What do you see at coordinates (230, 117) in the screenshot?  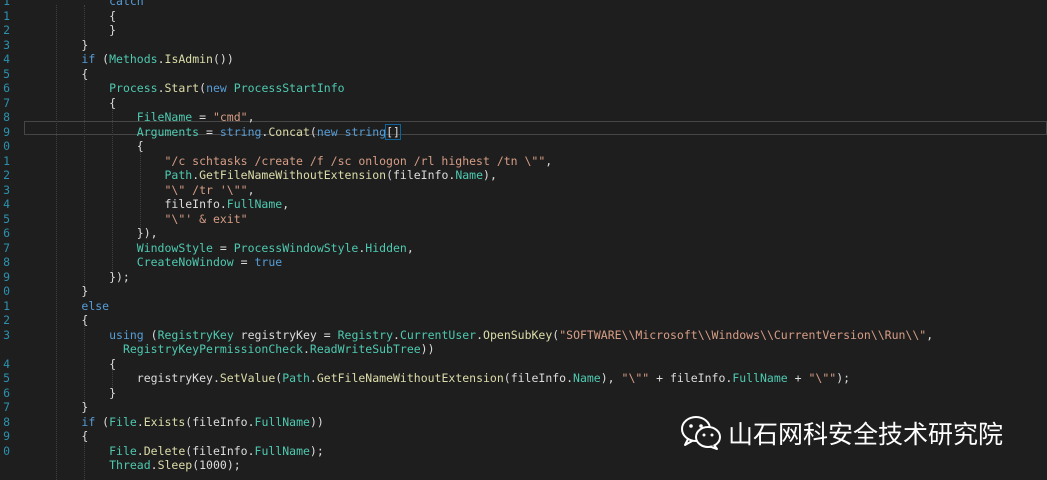 I see `code-token: "cmd"` at bounding box center [230, 117].